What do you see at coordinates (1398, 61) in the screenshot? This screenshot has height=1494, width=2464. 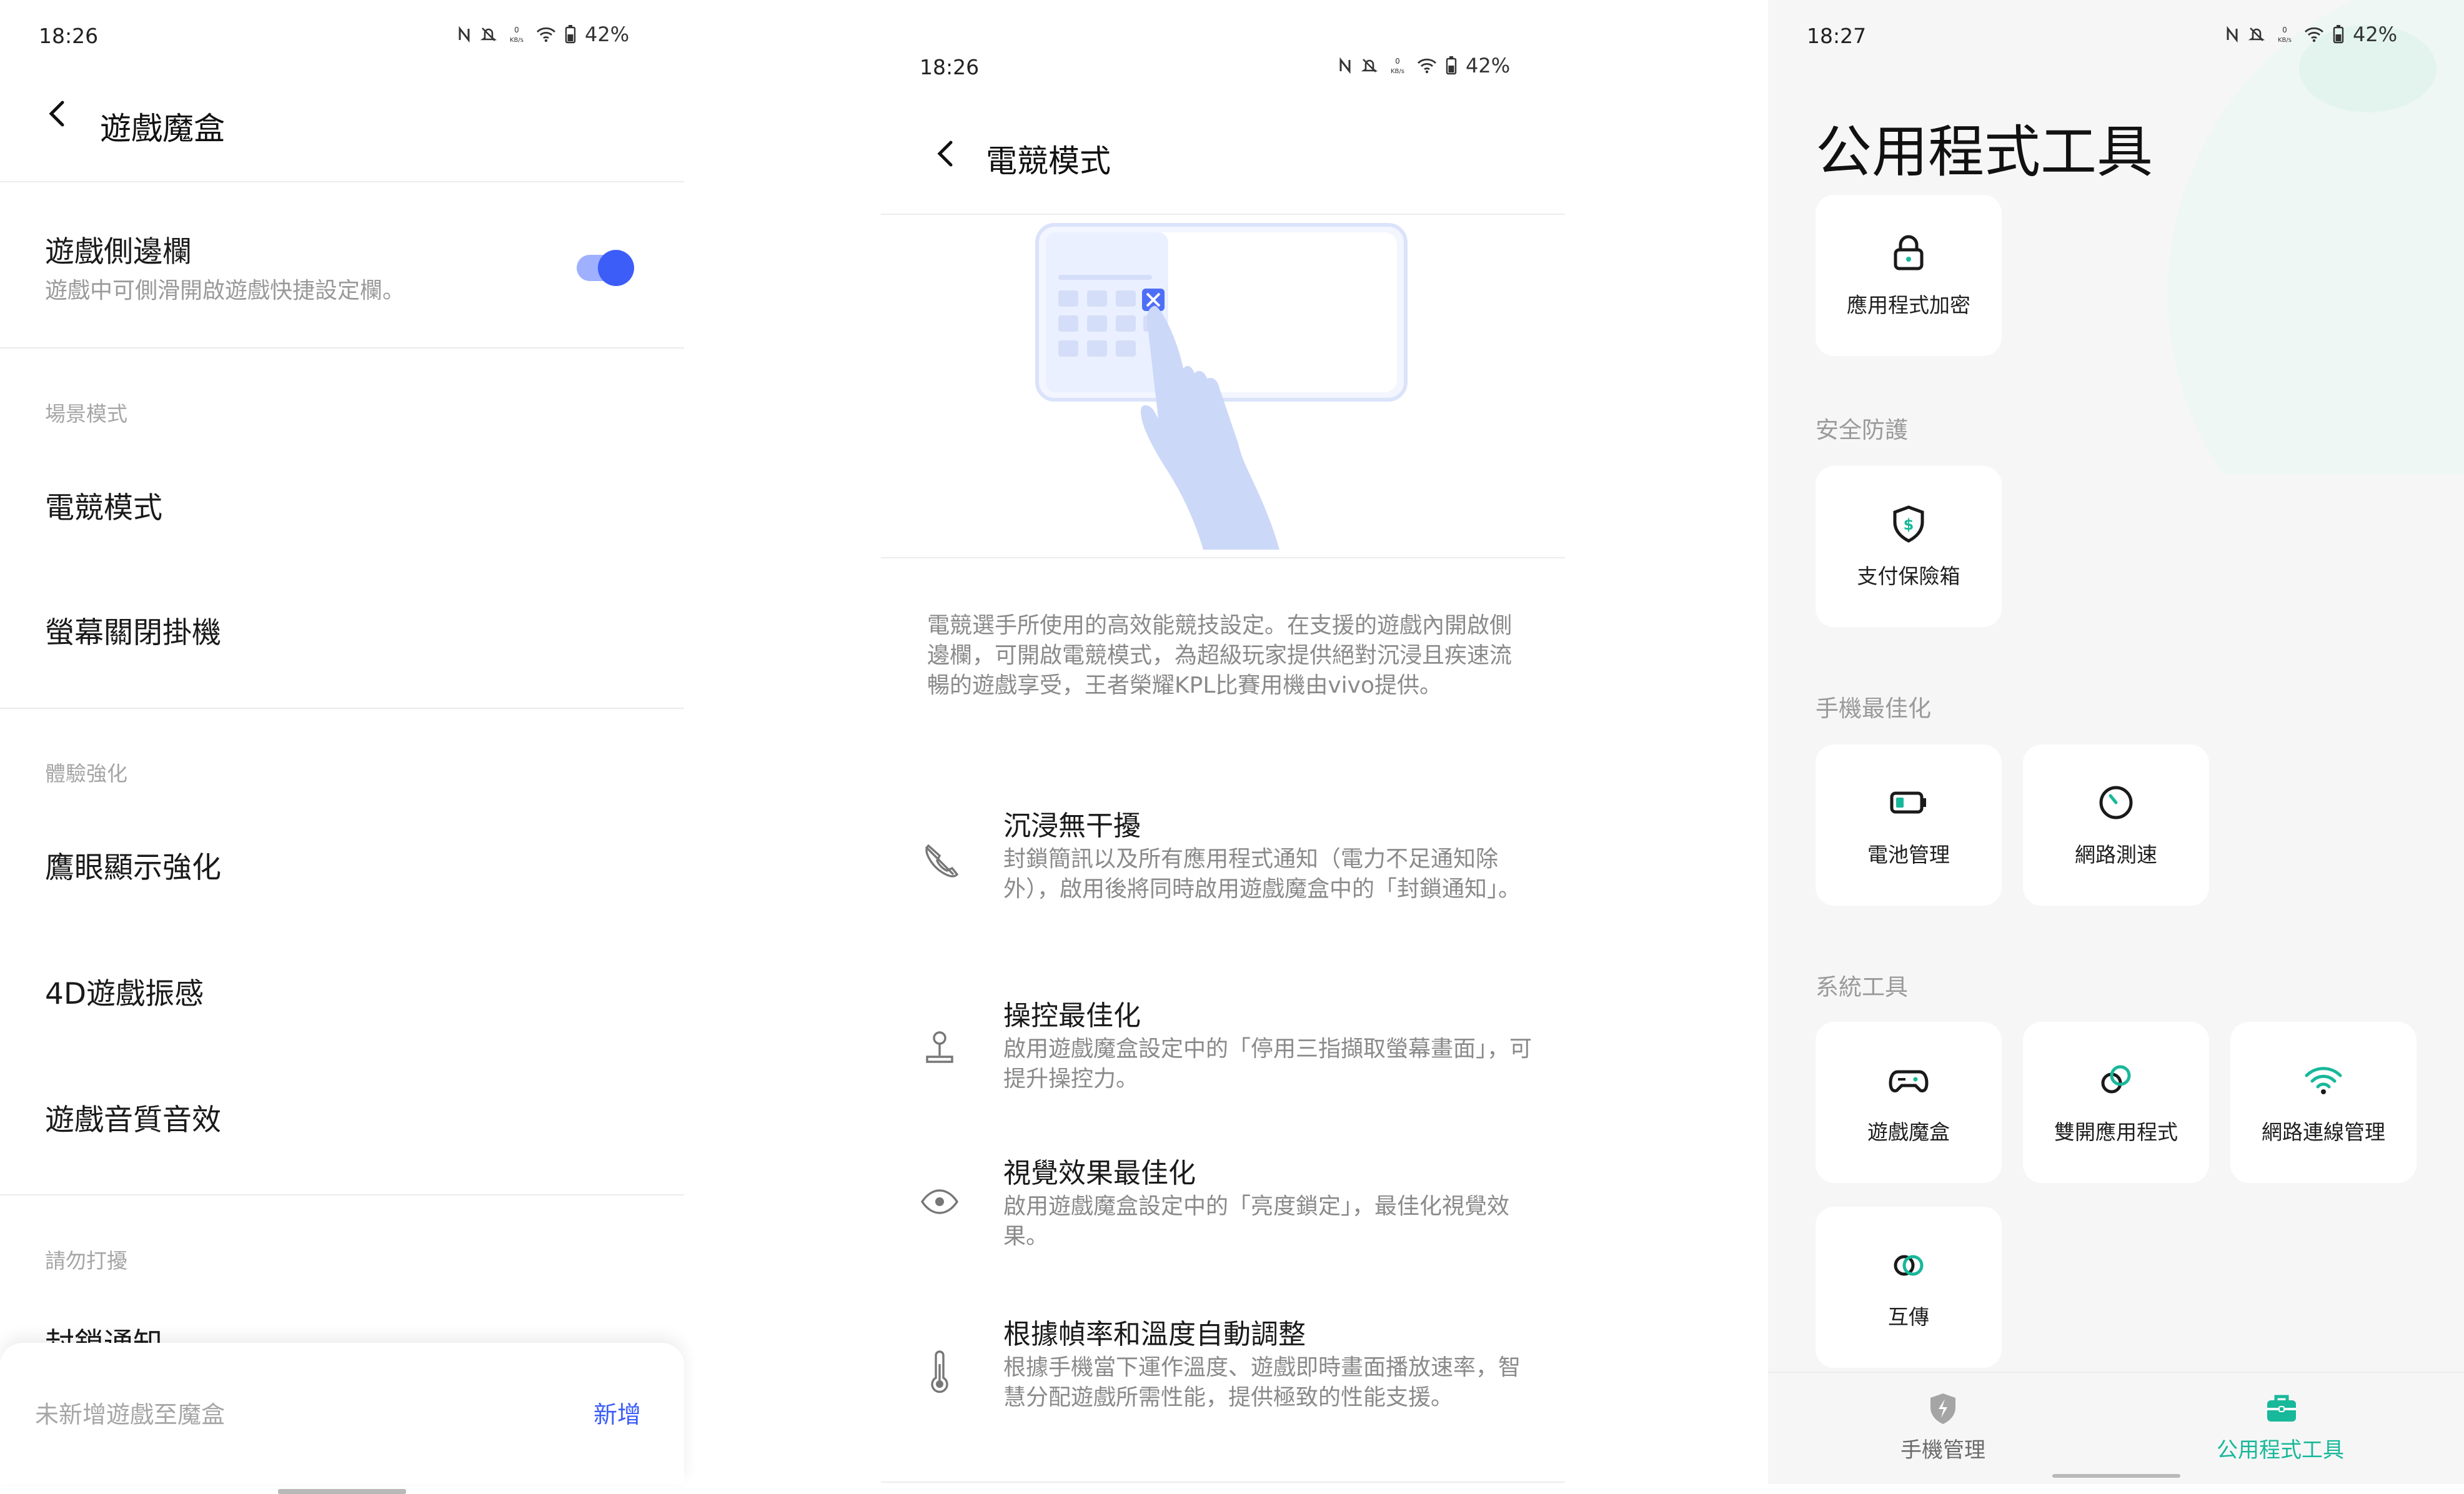 I see `svg-text: 0` at bounding box center [1398, 61].